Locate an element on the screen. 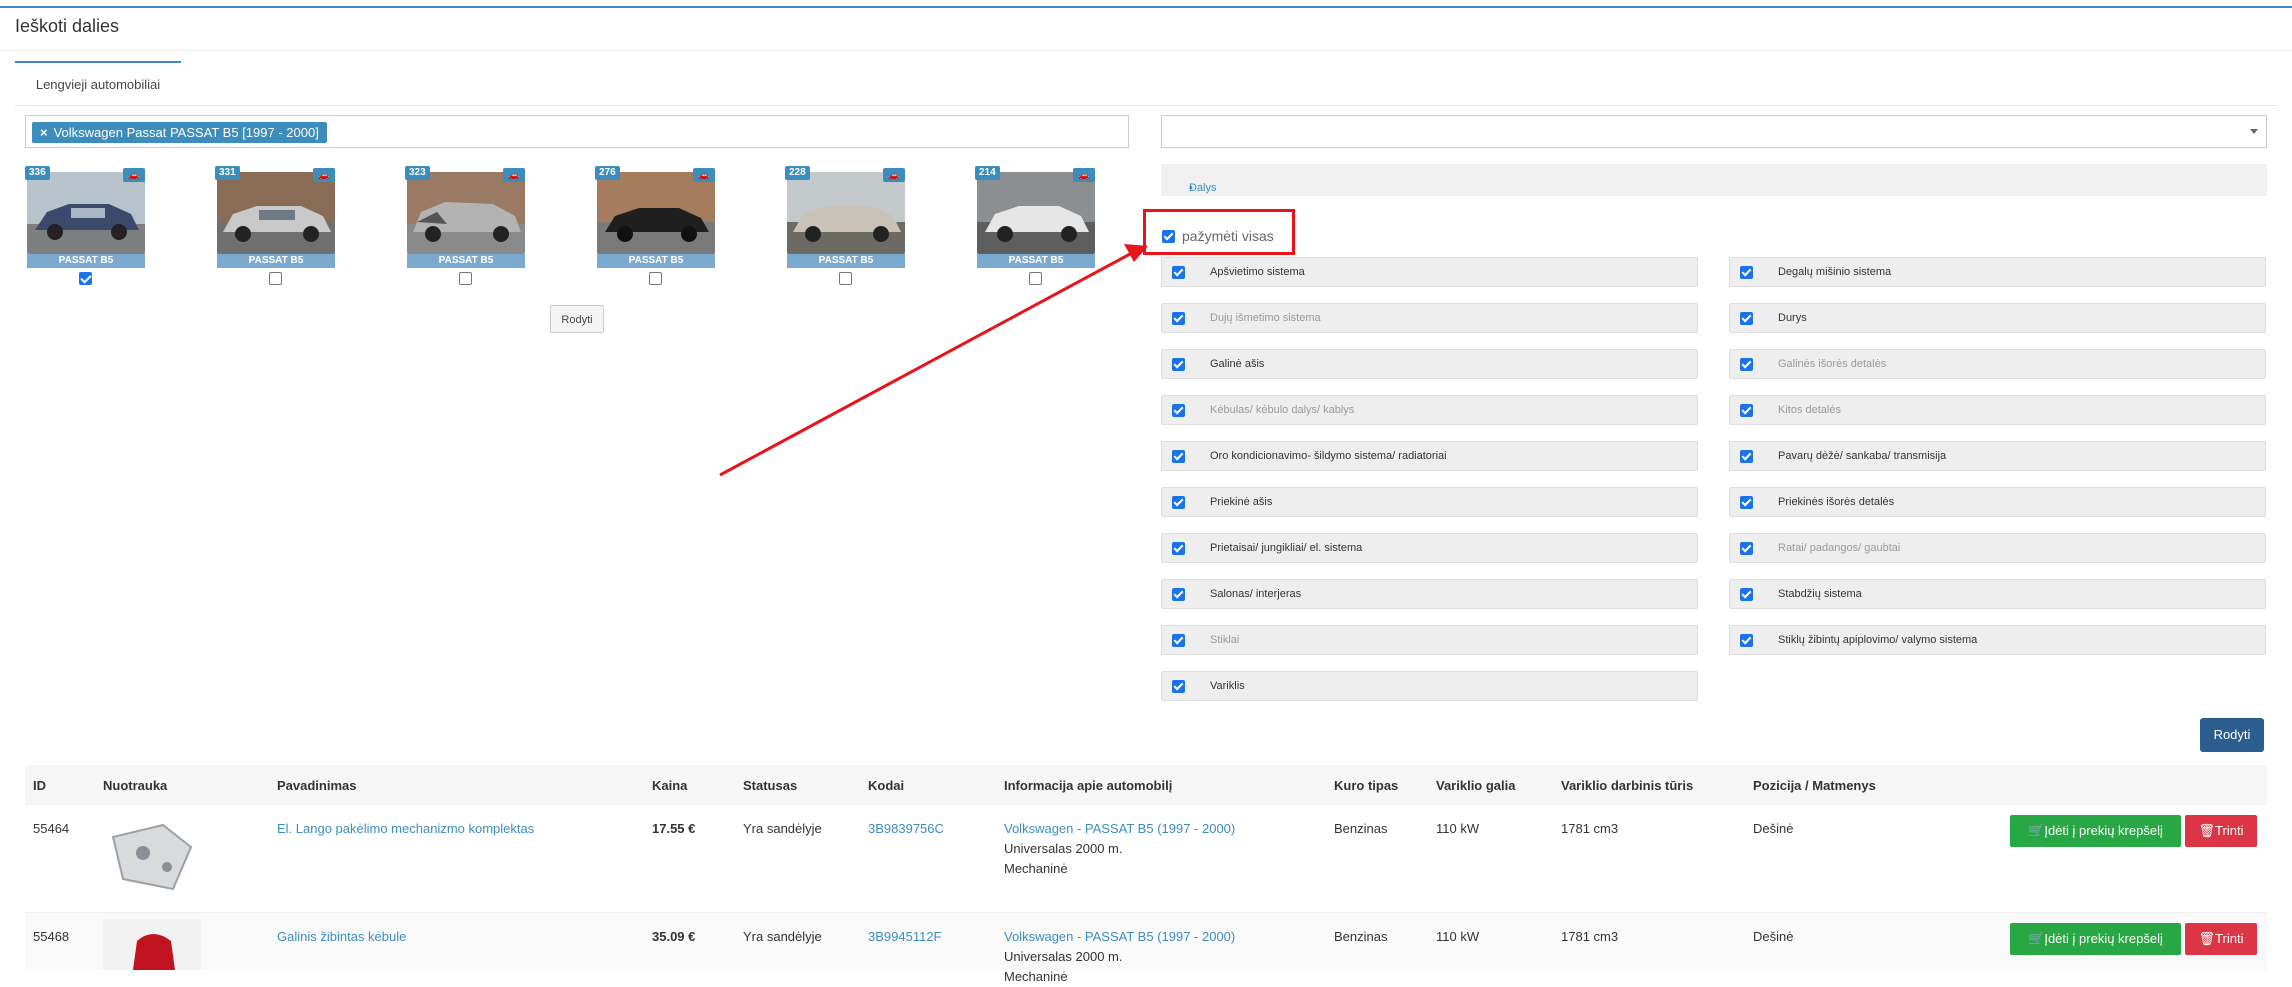  category-label: Kitos detalės is located at coordinates (1809, 410).